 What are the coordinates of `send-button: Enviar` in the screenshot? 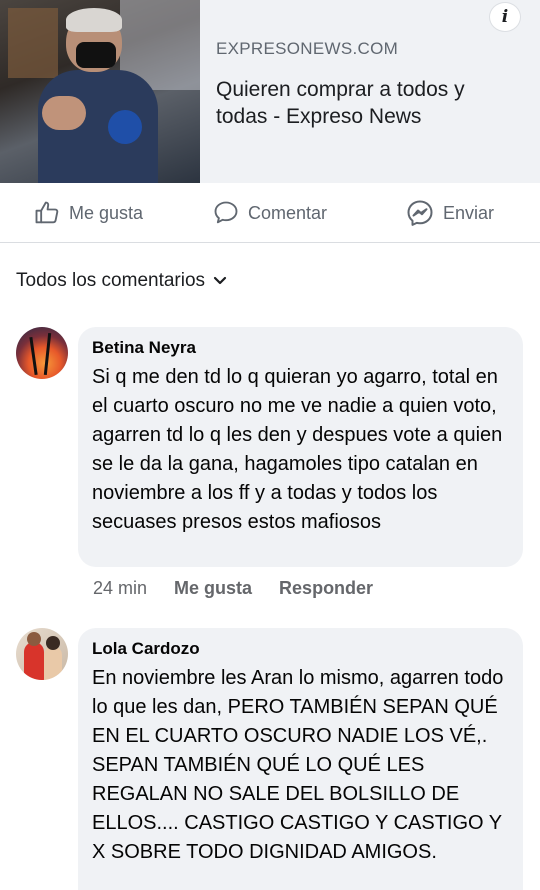 It's located at (449, 213).